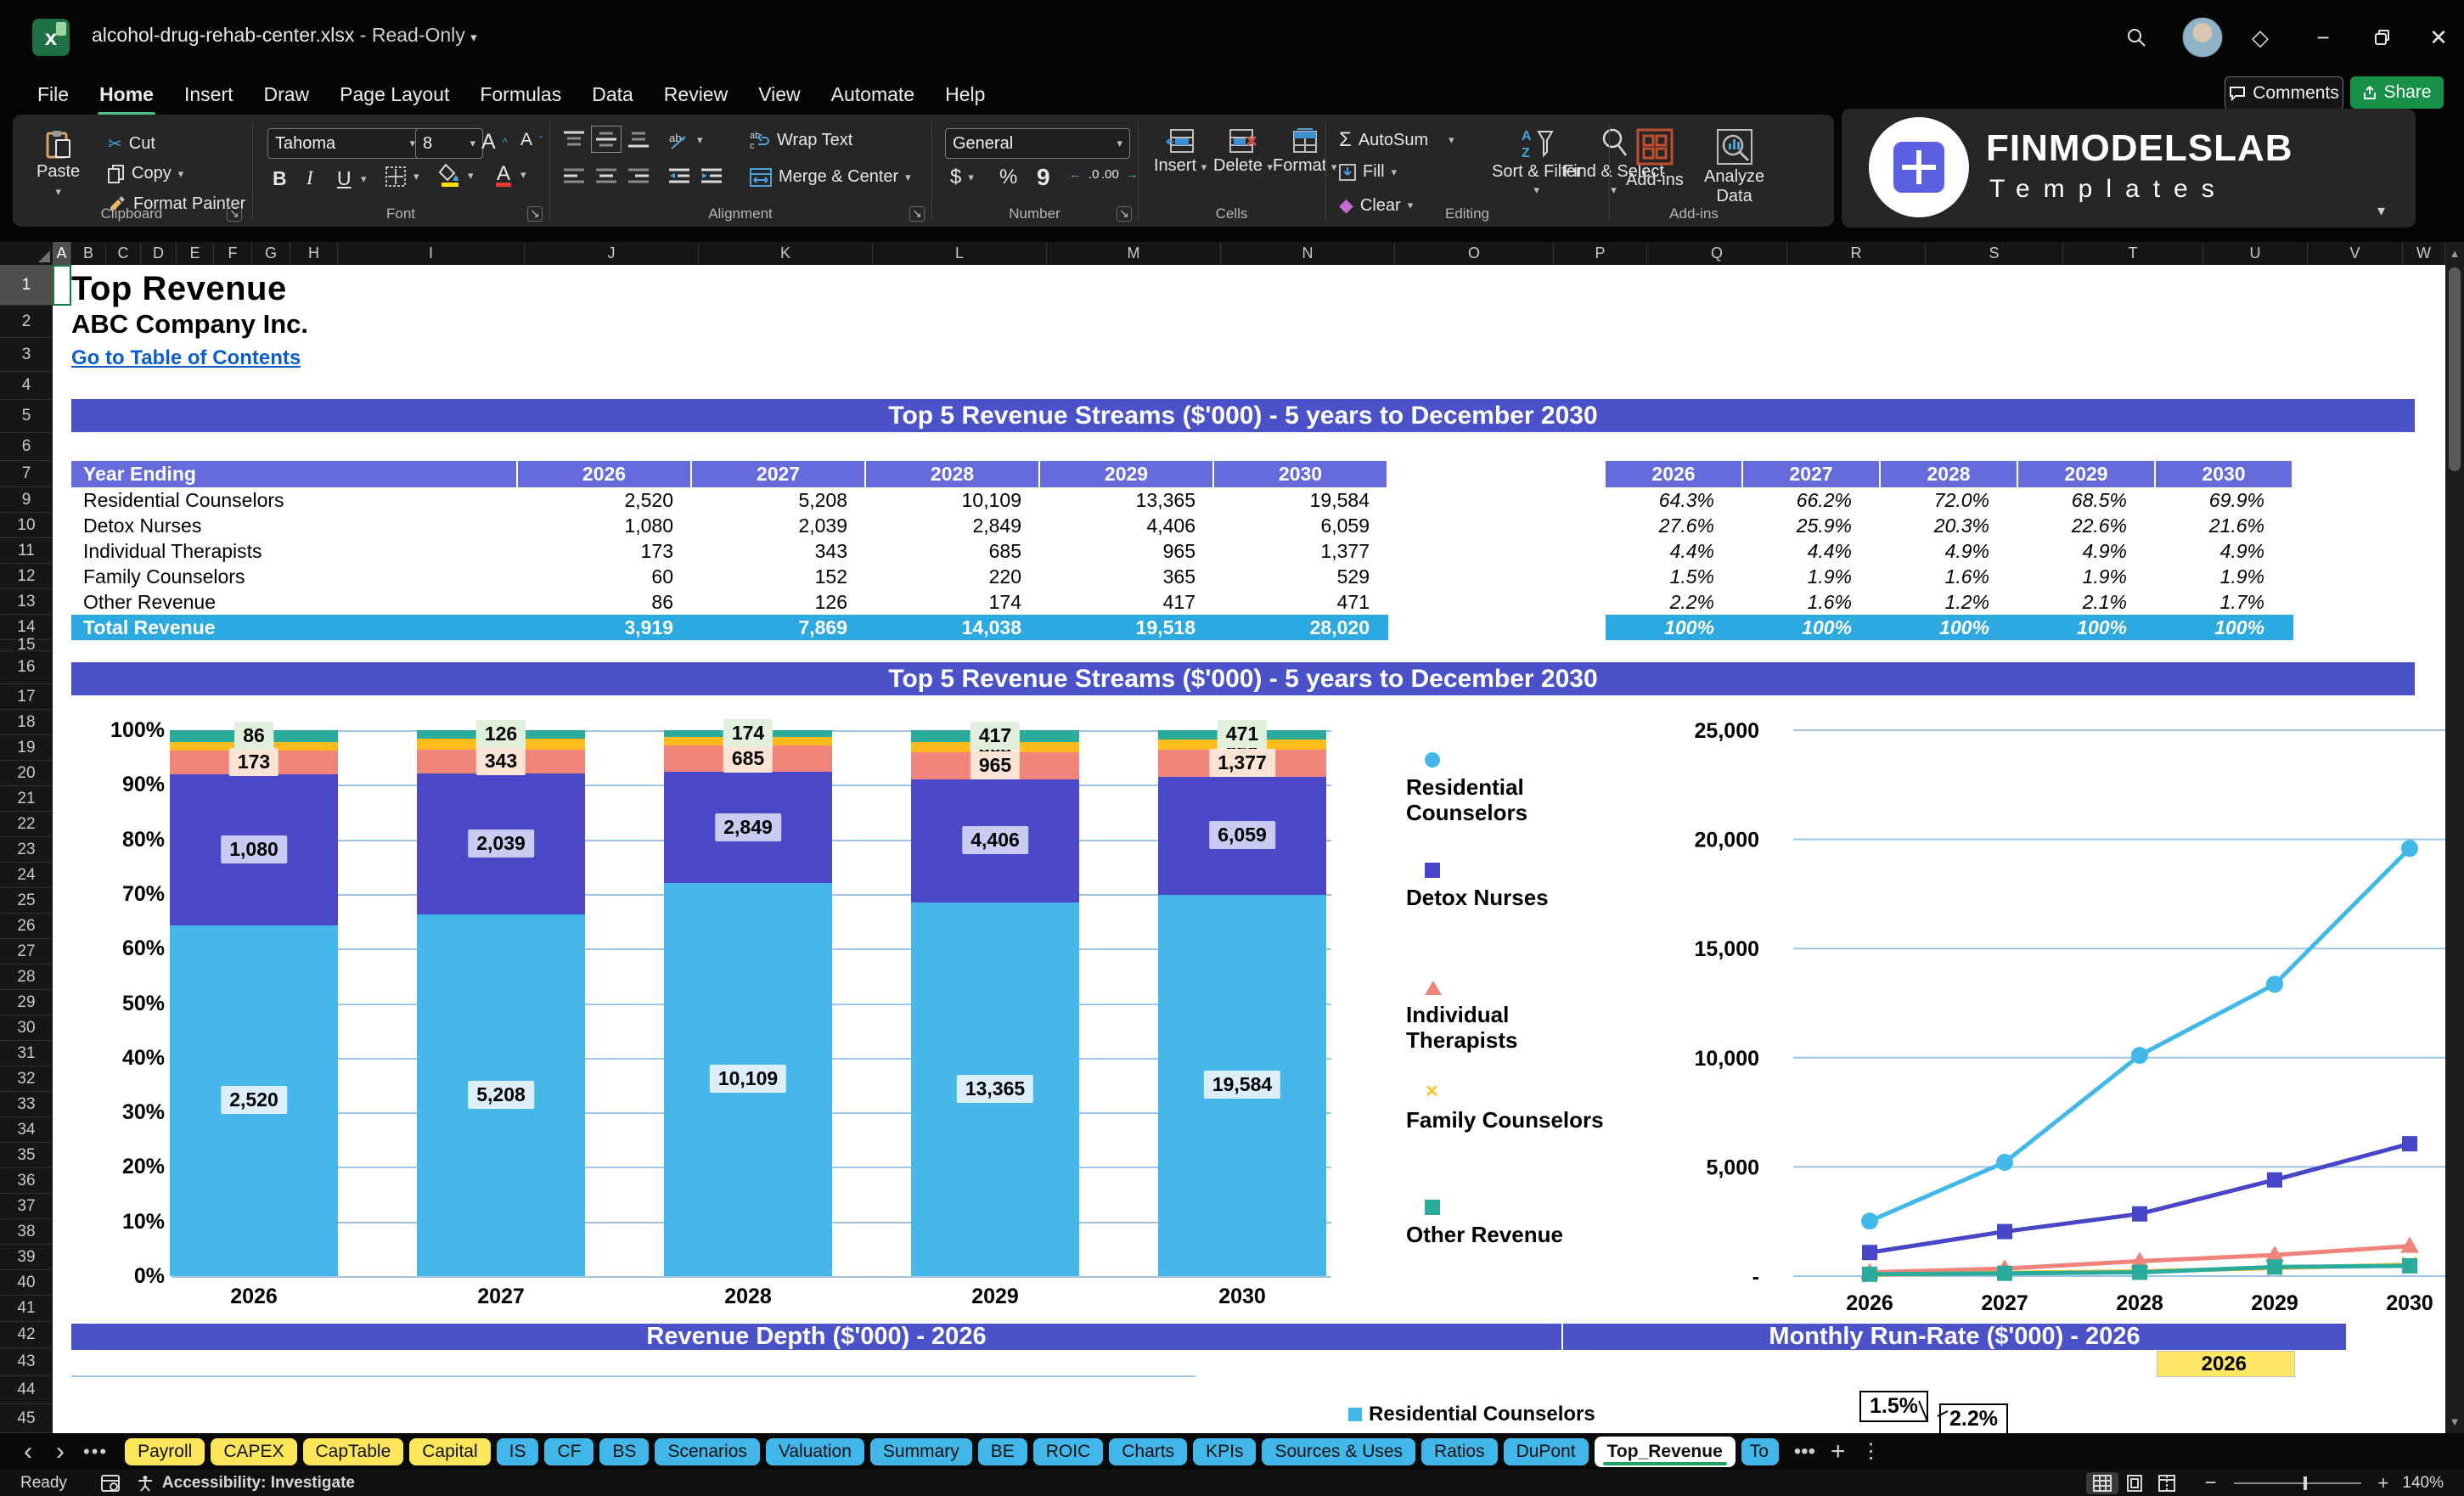 The height and width of the screenshot is (1496, 2464). I want to click on analyze-data-button: Analyze Data, so click(1734, 167).